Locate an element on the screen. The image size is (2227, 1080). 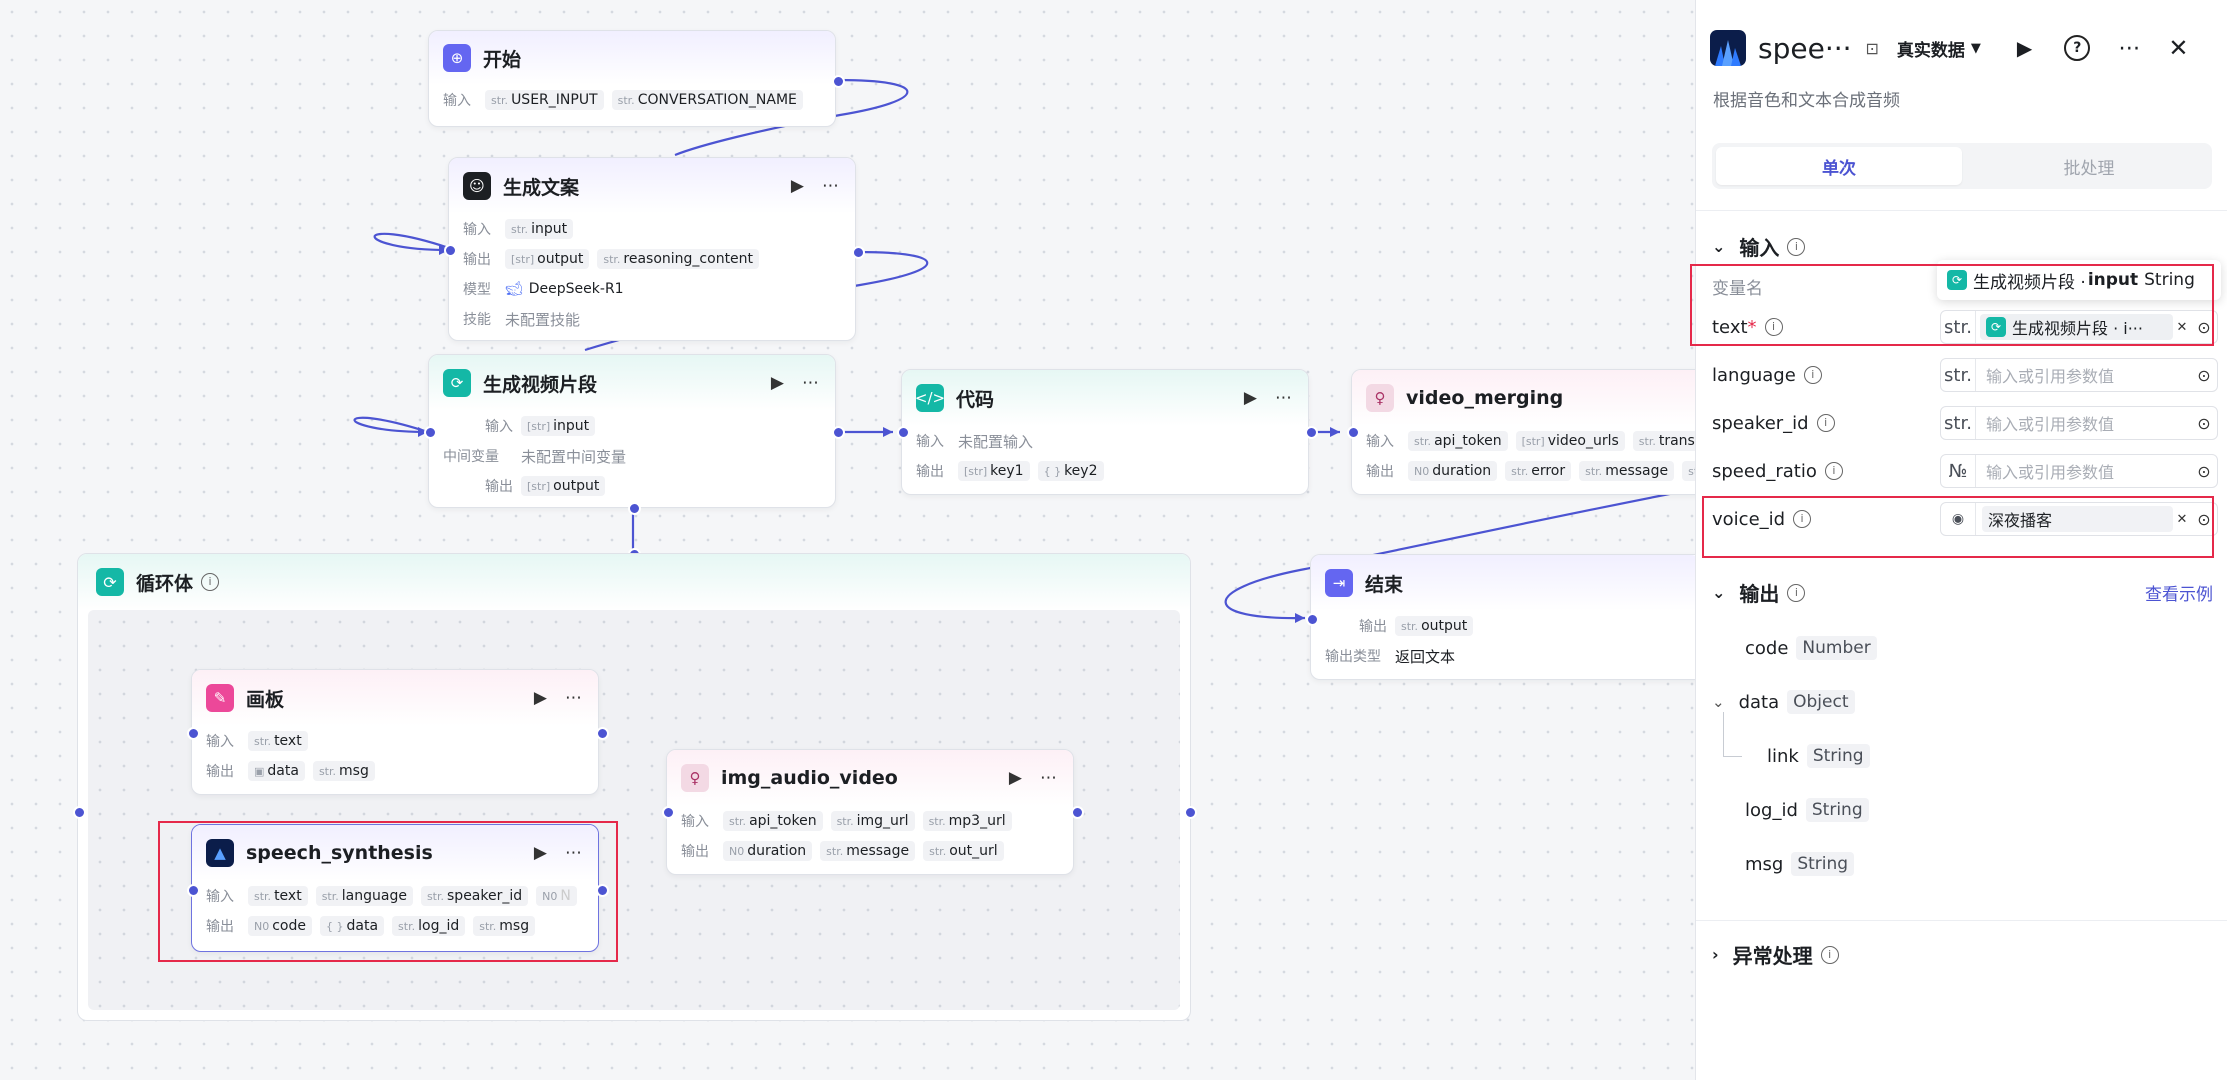
exception-section-header: › 异常处理 i is located at coordinates (1775, 954).